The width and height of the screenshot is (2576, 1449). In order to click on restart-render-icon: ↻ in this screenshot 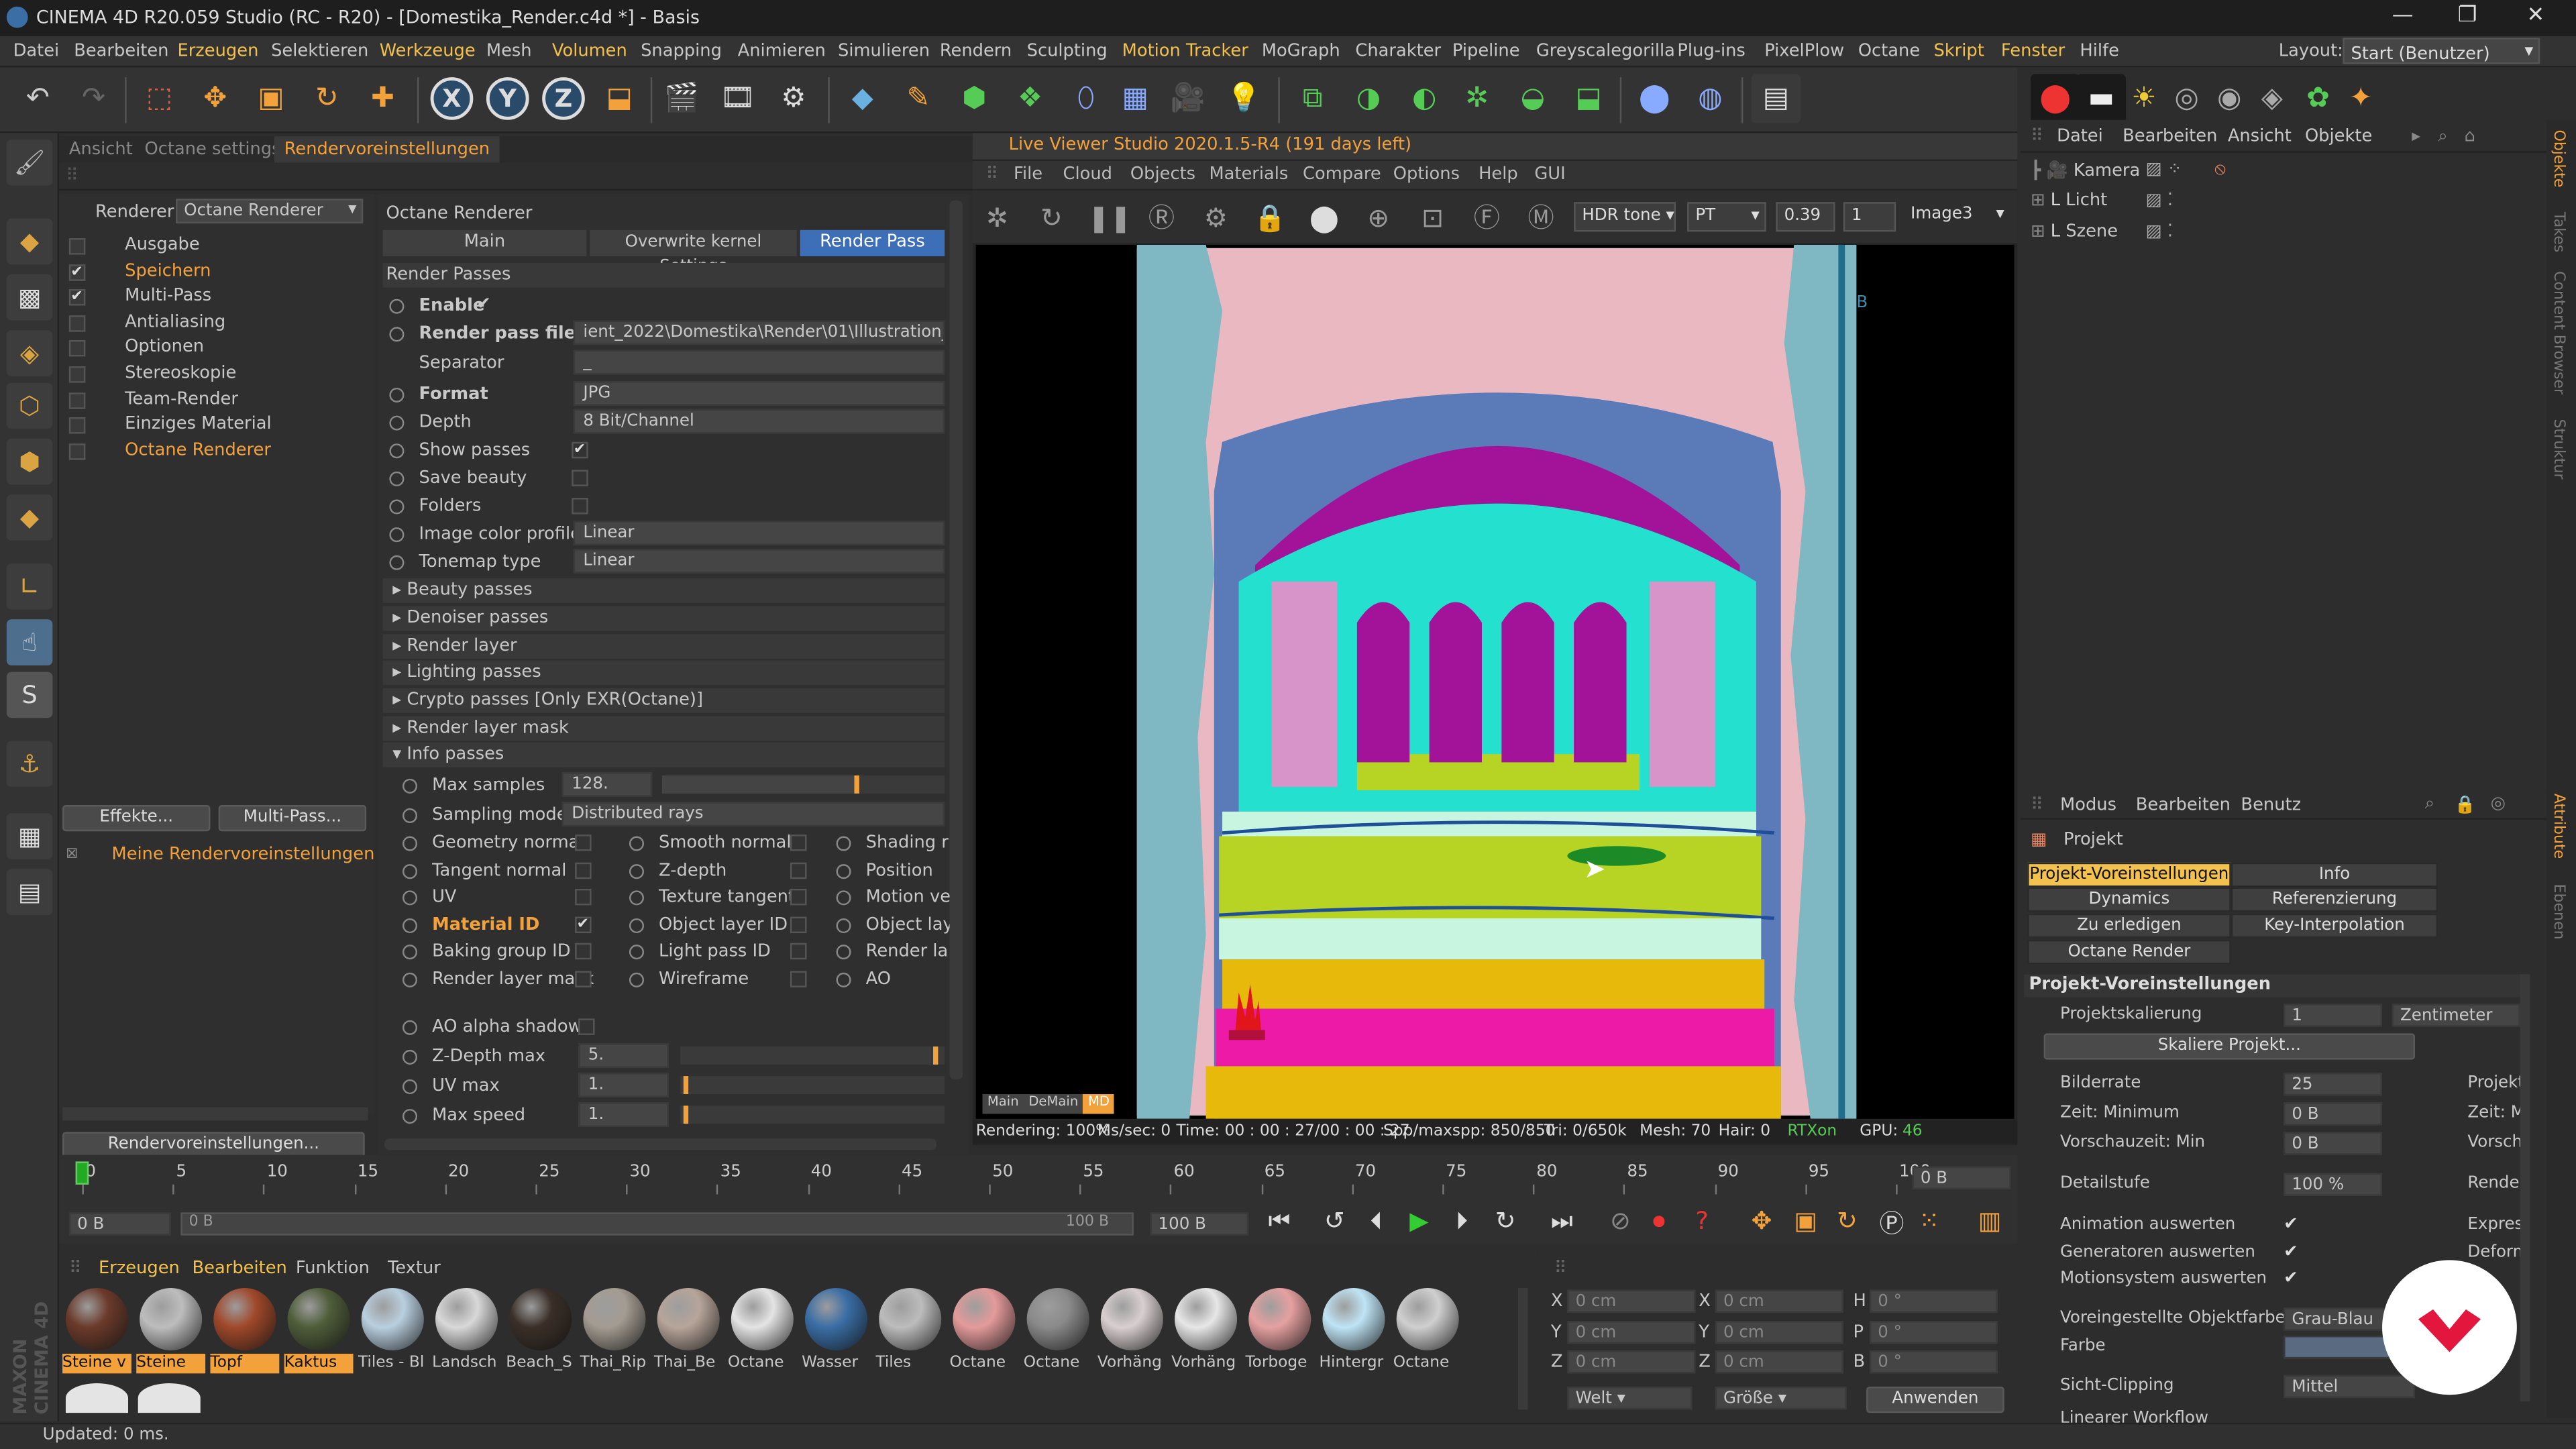, I will do `click(1051, 219)`.